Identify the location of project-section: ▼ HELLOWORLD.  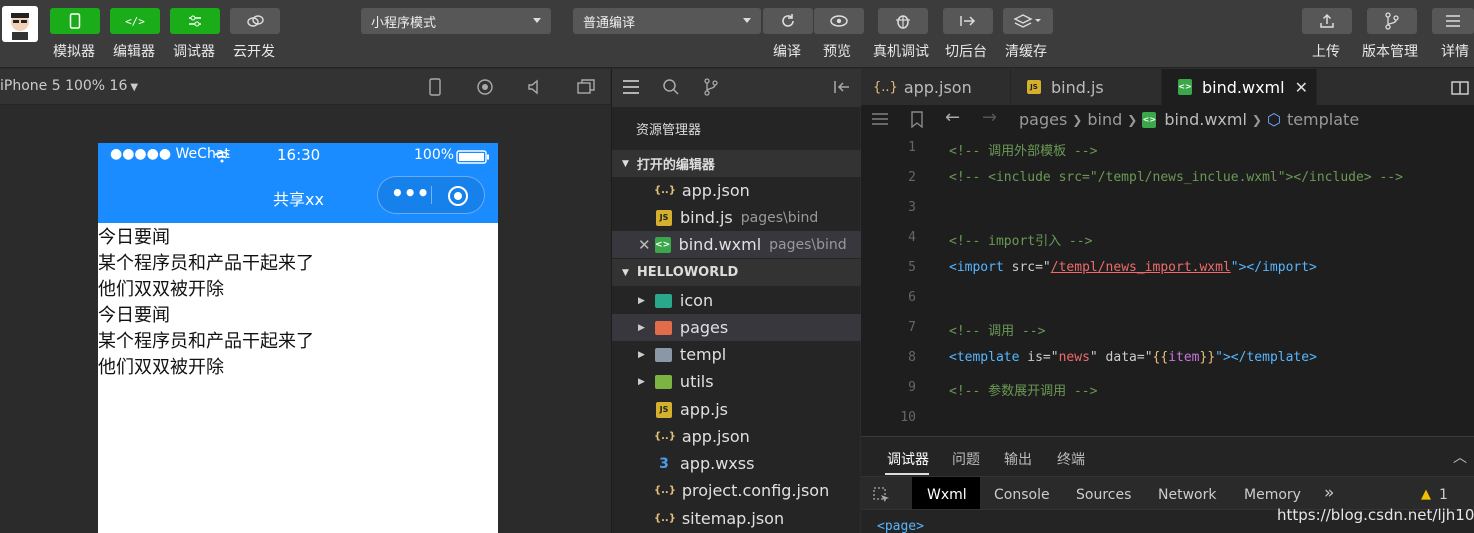
(736, 272).